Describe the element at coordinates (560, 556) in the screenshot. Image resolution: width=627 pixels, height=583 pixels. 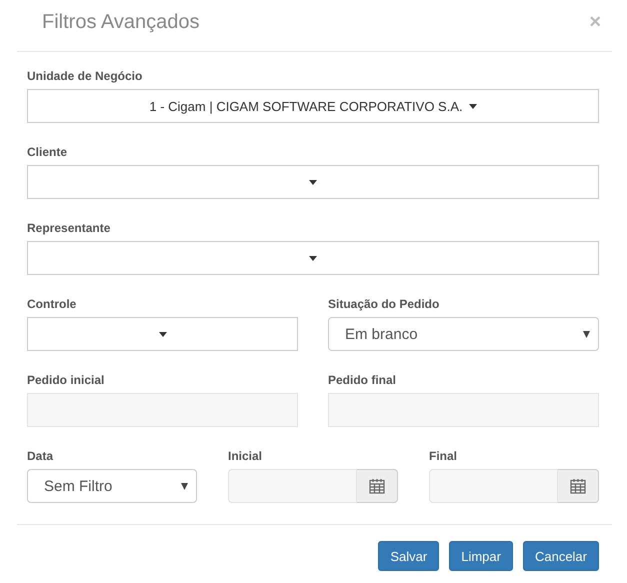
I see `action-button: Cancelar` at that location.